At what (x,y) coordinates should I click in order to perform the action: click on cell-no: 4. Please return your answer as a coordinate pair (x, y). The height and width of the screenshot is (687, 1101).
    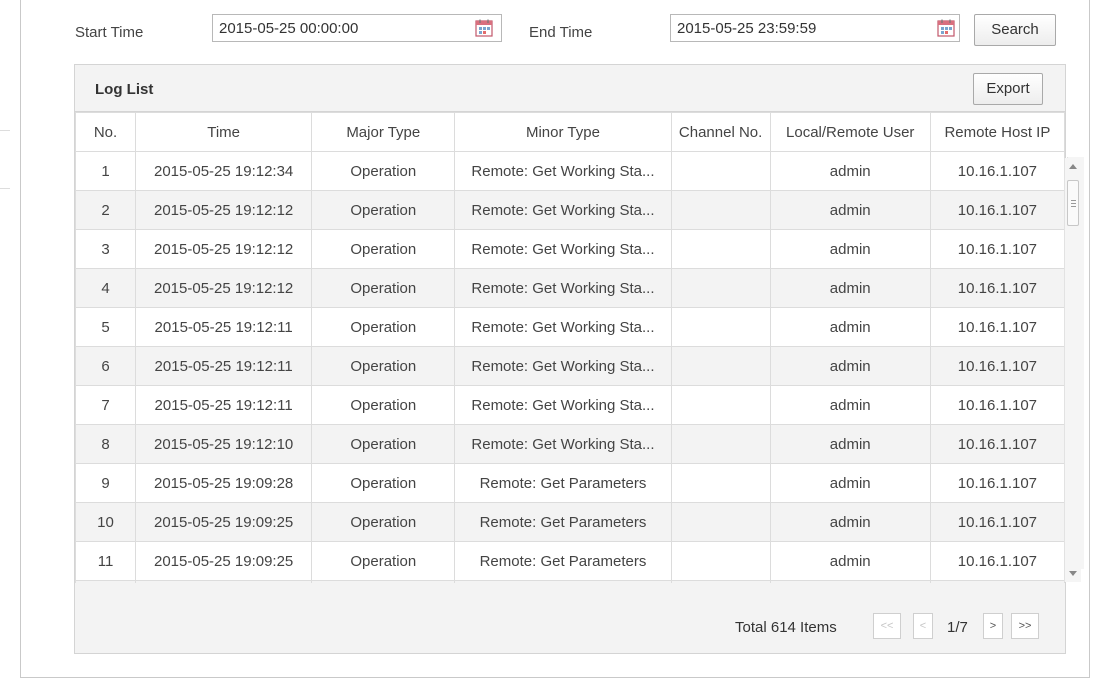
    Looking at the image, I should click on (106, 288).